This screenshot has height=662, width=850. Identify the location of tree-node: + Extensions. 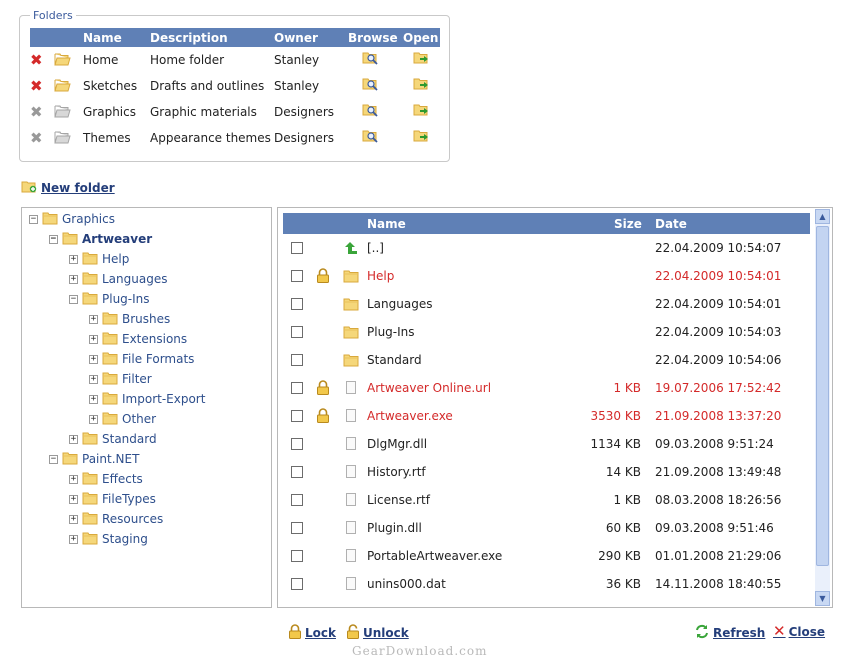
(138, 339).